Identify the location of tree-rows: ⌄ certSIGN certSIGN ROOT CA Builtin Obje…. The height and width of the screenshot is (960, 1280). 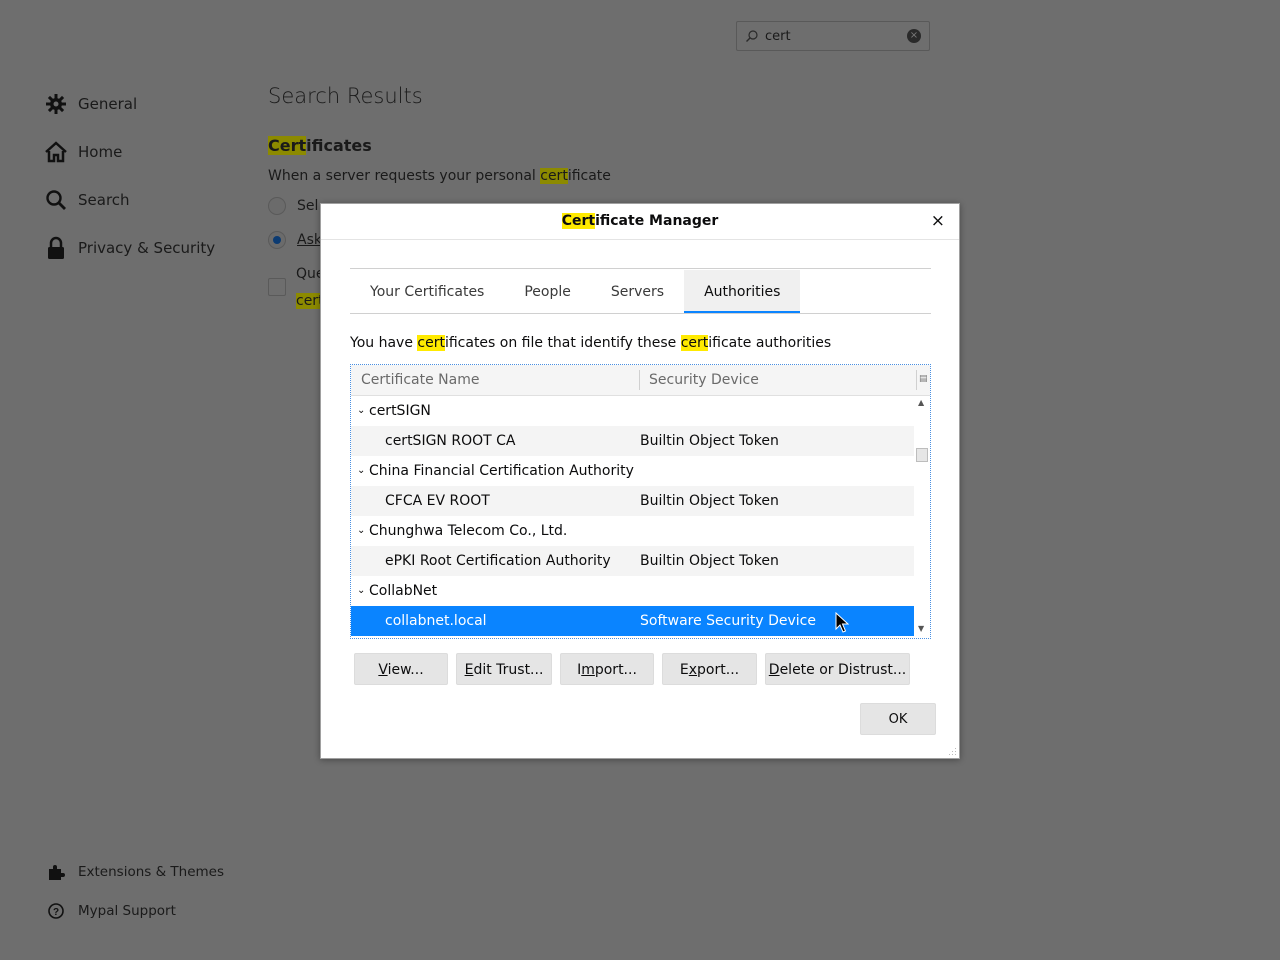
(632, 516).